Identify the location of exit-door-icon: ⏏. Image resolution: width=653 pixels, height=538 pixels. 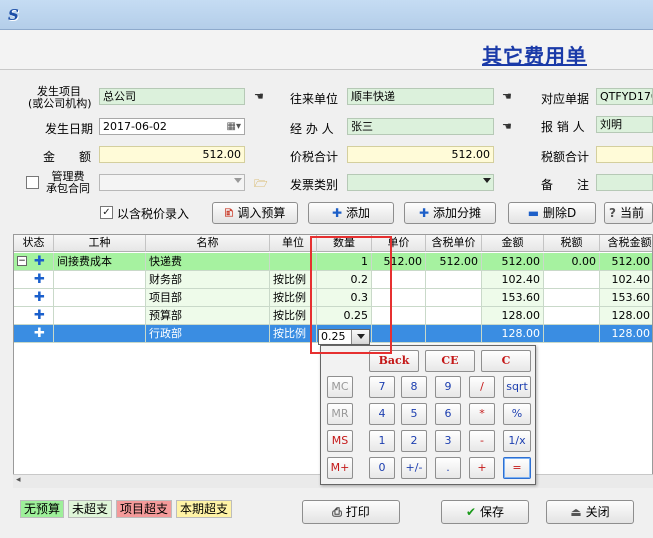
(576, 512).